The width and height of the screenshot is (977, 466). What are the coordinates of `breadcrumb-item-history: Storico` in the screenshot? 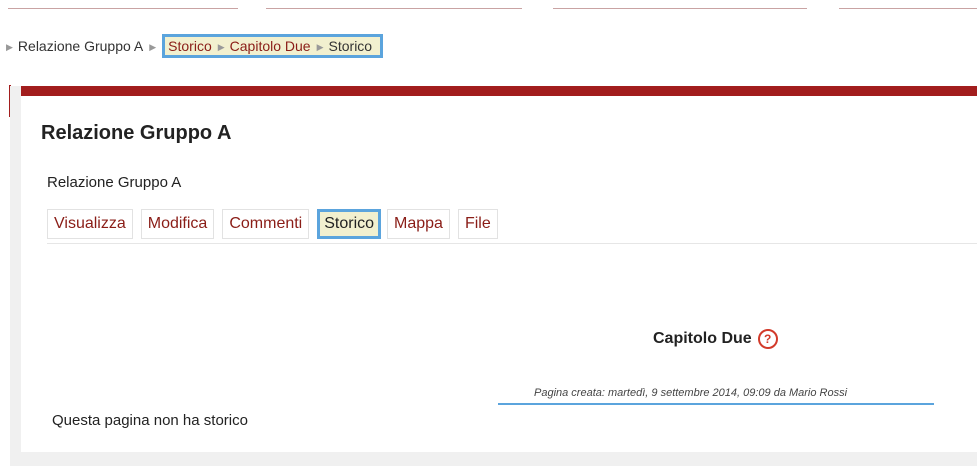 It's located at (190, 46).